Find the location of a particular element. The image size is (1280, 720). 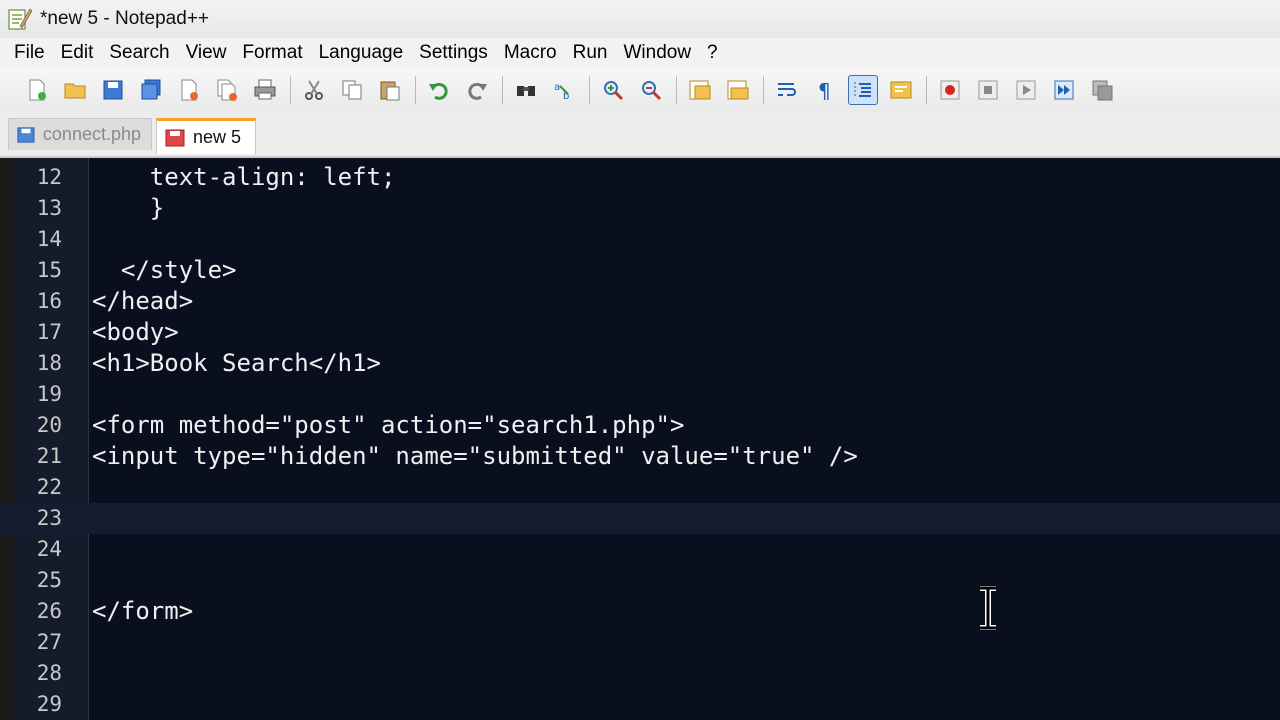

play-macro-icon is located at coordinates (1026, 90).